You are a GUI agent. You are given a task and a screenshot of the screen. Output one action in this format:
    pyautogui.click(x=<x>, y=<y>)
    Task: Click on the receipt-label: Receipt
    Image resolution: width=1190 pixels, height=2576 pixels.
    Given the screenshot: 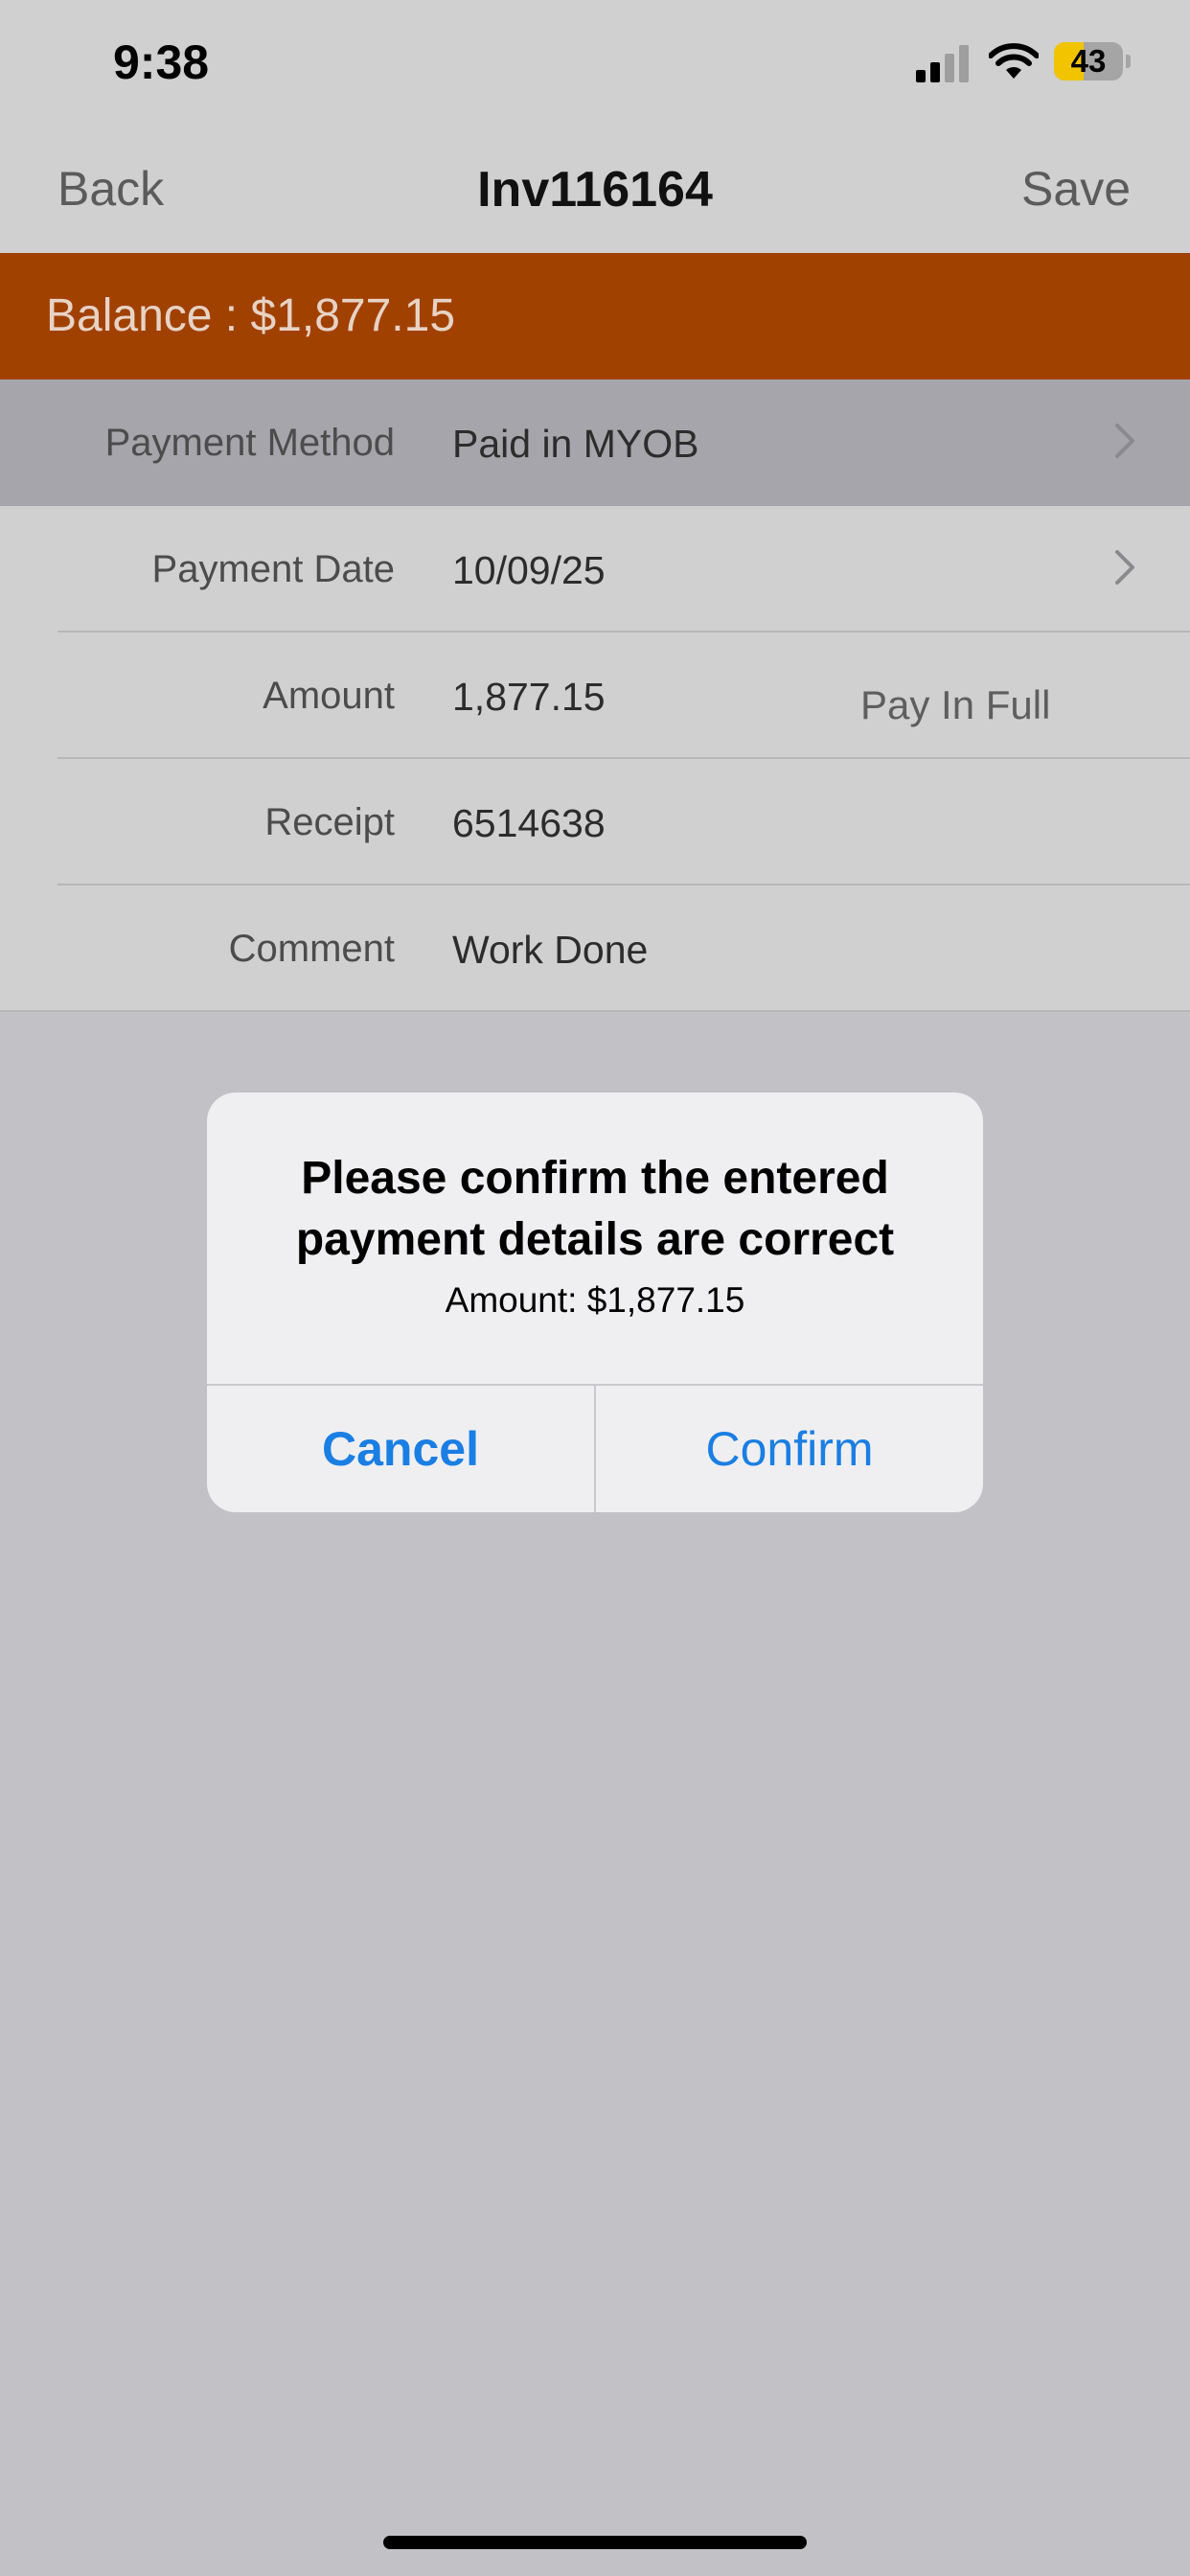 What is the action you would take?
    pyautogui.click(x=329, y=822)
    